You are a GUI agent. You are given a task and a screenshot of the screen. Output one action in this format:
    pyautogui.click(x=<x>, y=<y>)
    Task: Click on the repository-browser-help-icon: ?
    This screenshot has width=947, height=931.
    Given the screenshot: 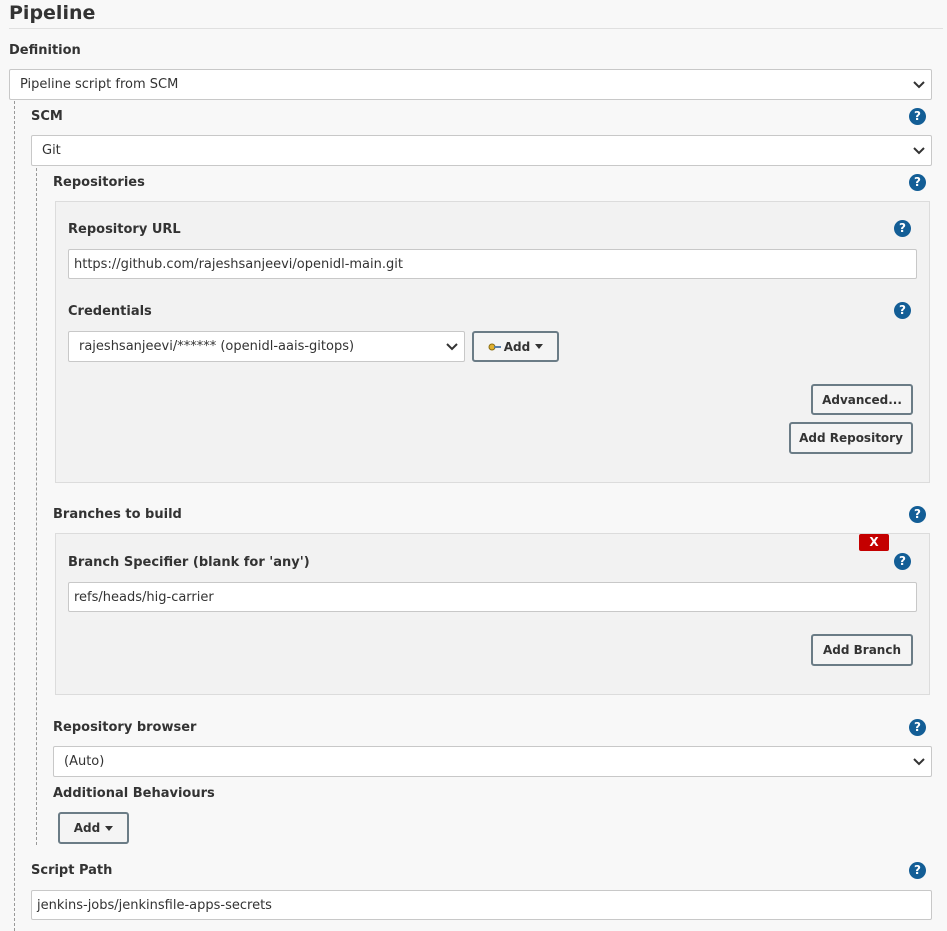 What is the action you would take?
    pyautogui.click(x=917, y=727)
    